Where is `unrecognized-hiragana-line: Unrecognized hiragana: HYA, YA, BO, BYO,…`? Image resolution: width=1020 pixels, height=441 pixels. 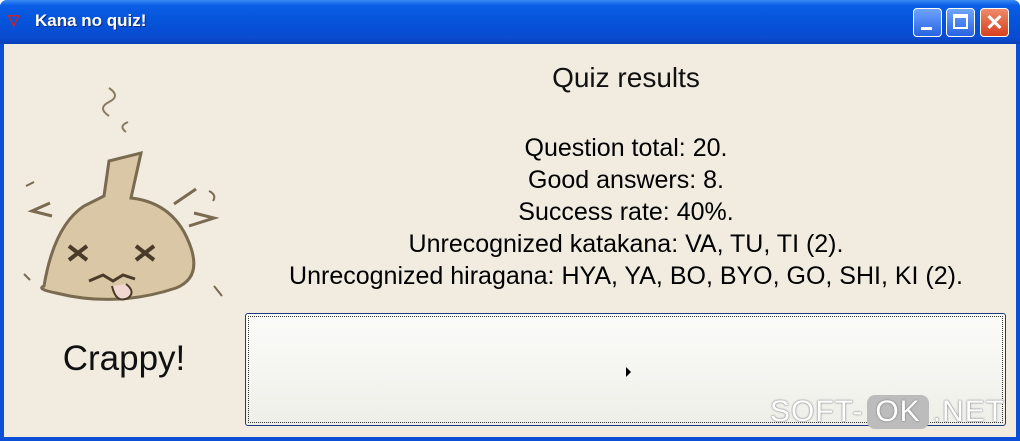 unrecognized-hiragana-line: Unrecognized hiragana: HYA, YA, BO, BYO,… is located at coordinates (626, 276).